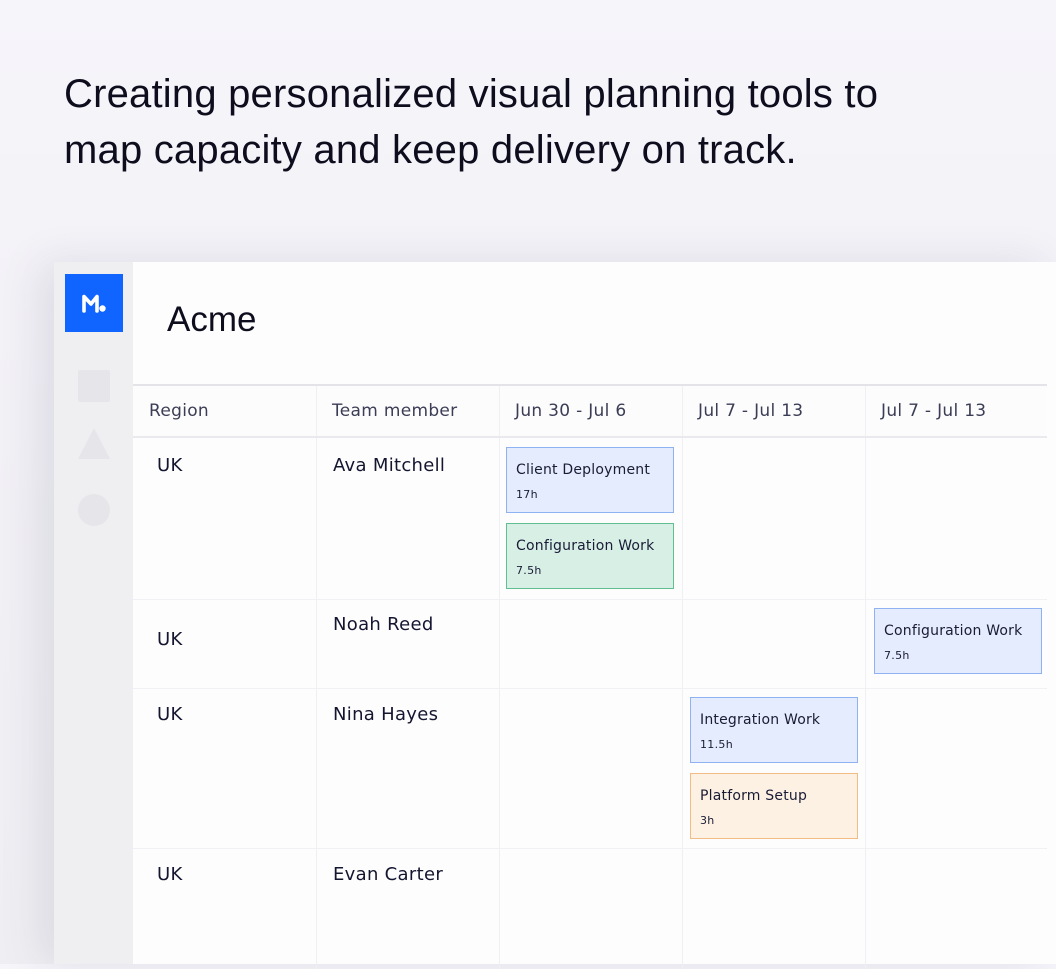 The height and width of the screenshot is (969, 1056). What do you see at coordinates (956, 411) in the screenshot?
I see `column-header-week-3: Jul 7 - Jul 13` at bounding box center [956, 411].